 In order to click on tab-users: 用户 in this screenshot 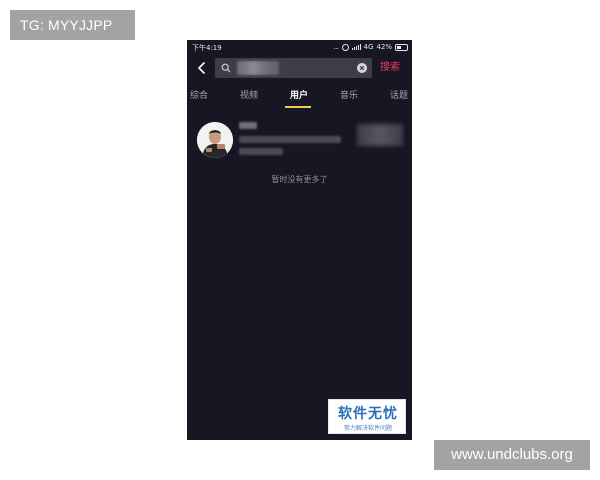, I will do `click(299, 96)`.